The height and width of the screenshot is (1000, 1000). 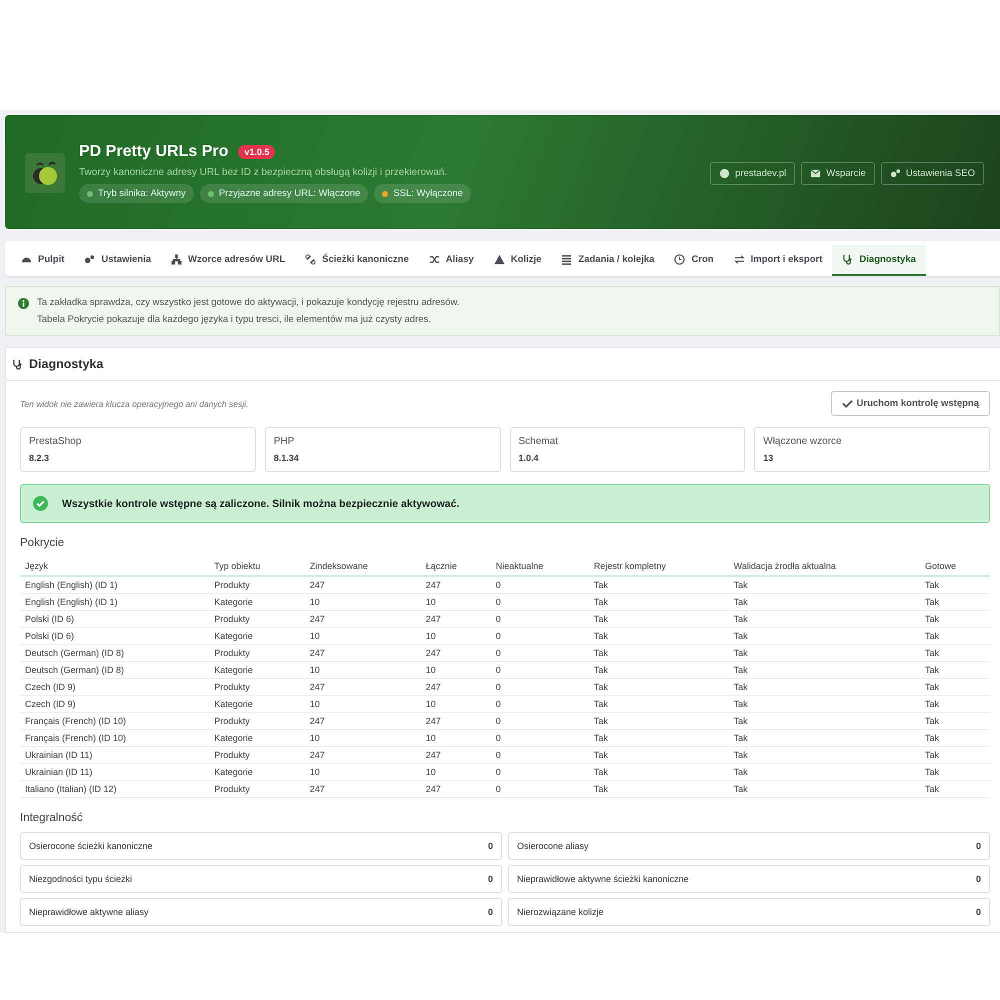 I want to click on check-circle-icon, so click(x=40, y=503).